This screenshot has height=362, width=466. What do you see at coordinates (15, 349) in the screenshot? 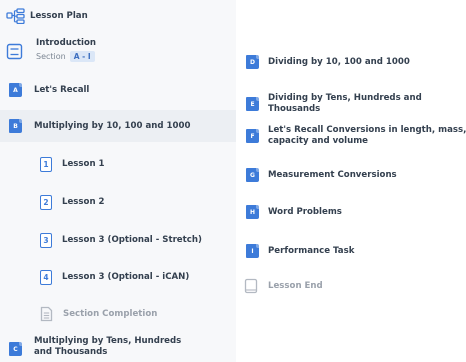
I see `section-book-icon: C` at bounding box center [15, 349].